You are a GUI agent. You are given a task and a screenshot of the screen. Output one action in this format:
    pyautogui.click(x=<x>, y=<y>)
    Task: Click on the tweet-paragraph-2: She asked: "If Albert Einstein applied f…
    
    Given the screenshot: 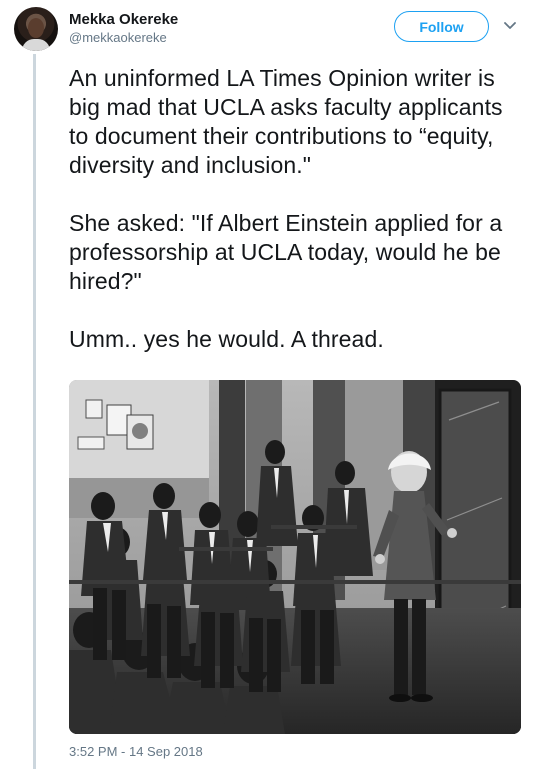 What is the action you would take?
    pyautogui.click(x=286, y=252)
    